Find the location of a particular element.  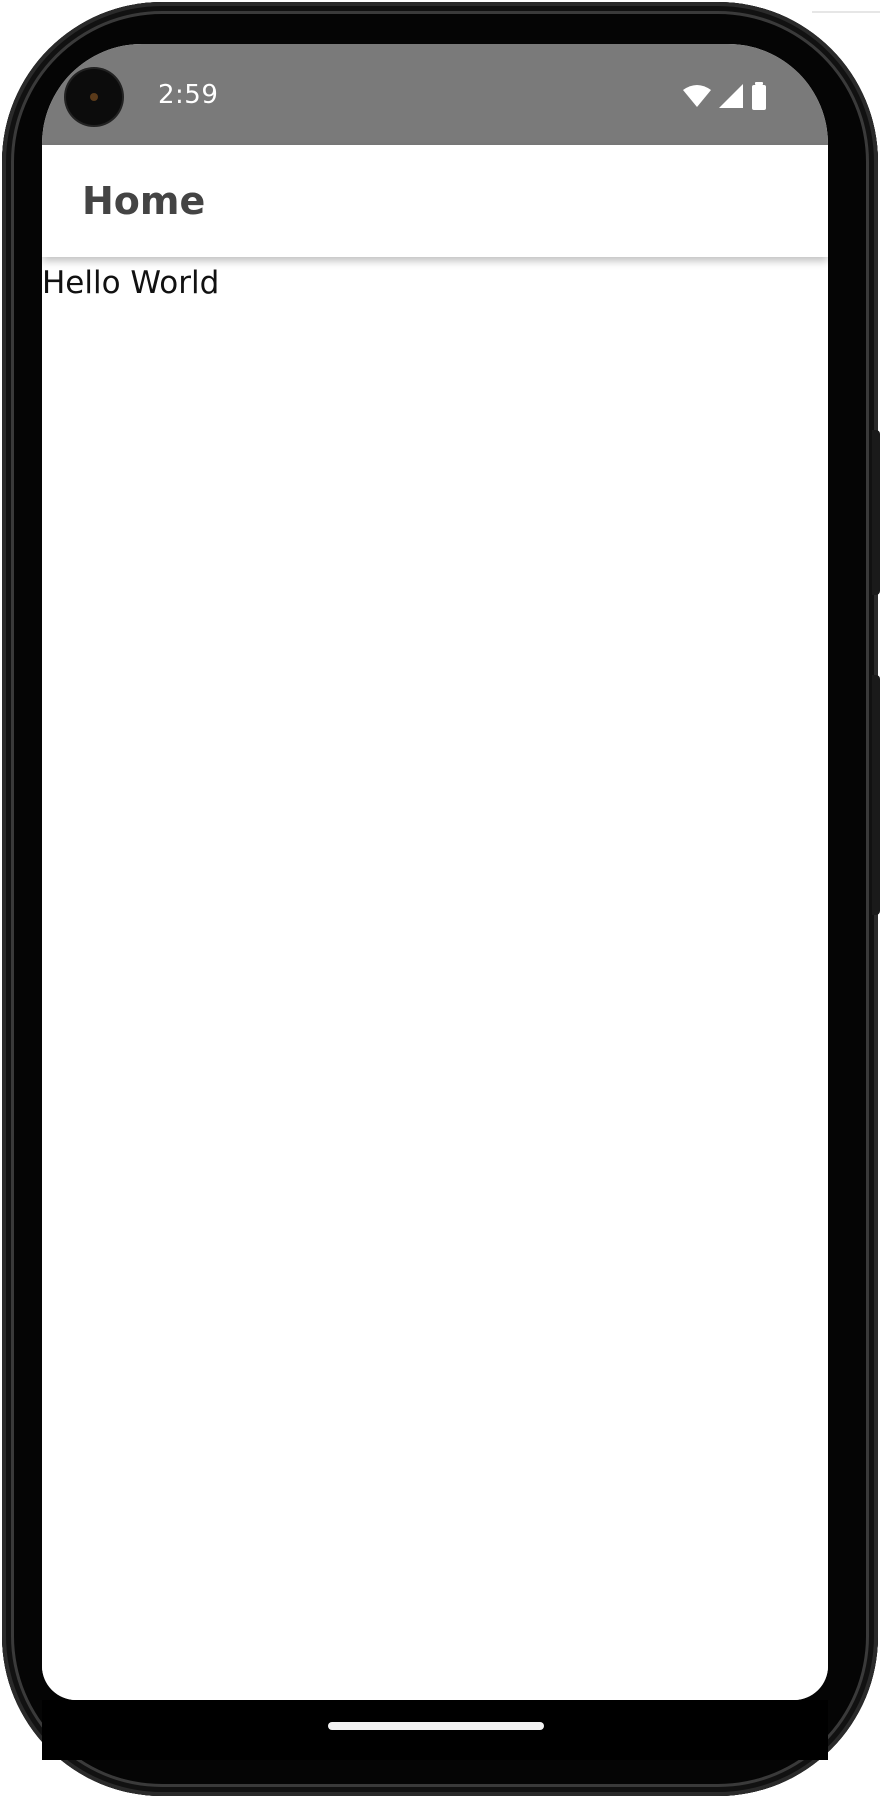

divider is located at coordinates (846, 12).